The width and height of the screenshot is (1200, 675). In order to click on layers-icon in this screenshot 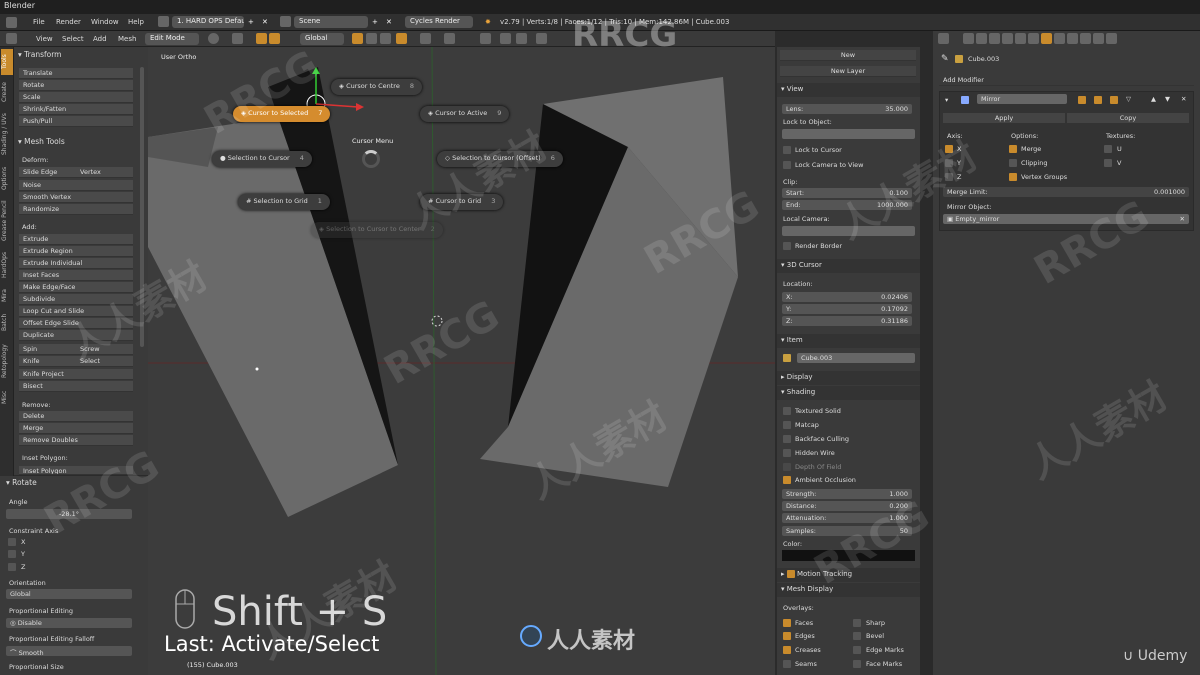, I will do `click(541, 38)`.